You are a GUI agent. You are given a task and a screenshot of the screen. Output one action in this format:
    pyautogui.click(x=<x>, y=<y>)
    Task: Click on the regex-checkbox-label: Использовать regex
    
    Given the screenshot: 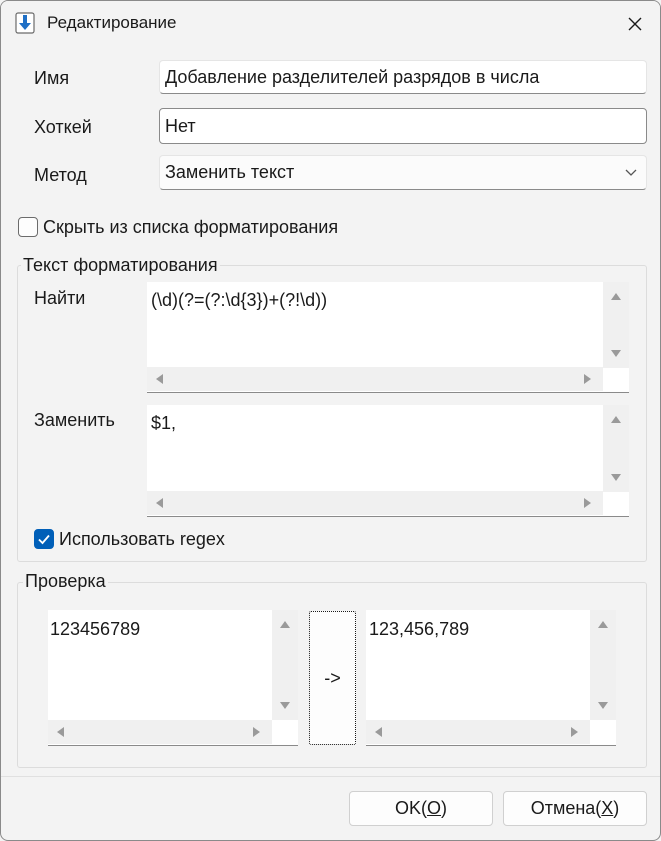 What is the action you would take?
    pyautogui.click(x=142, y=539)
    